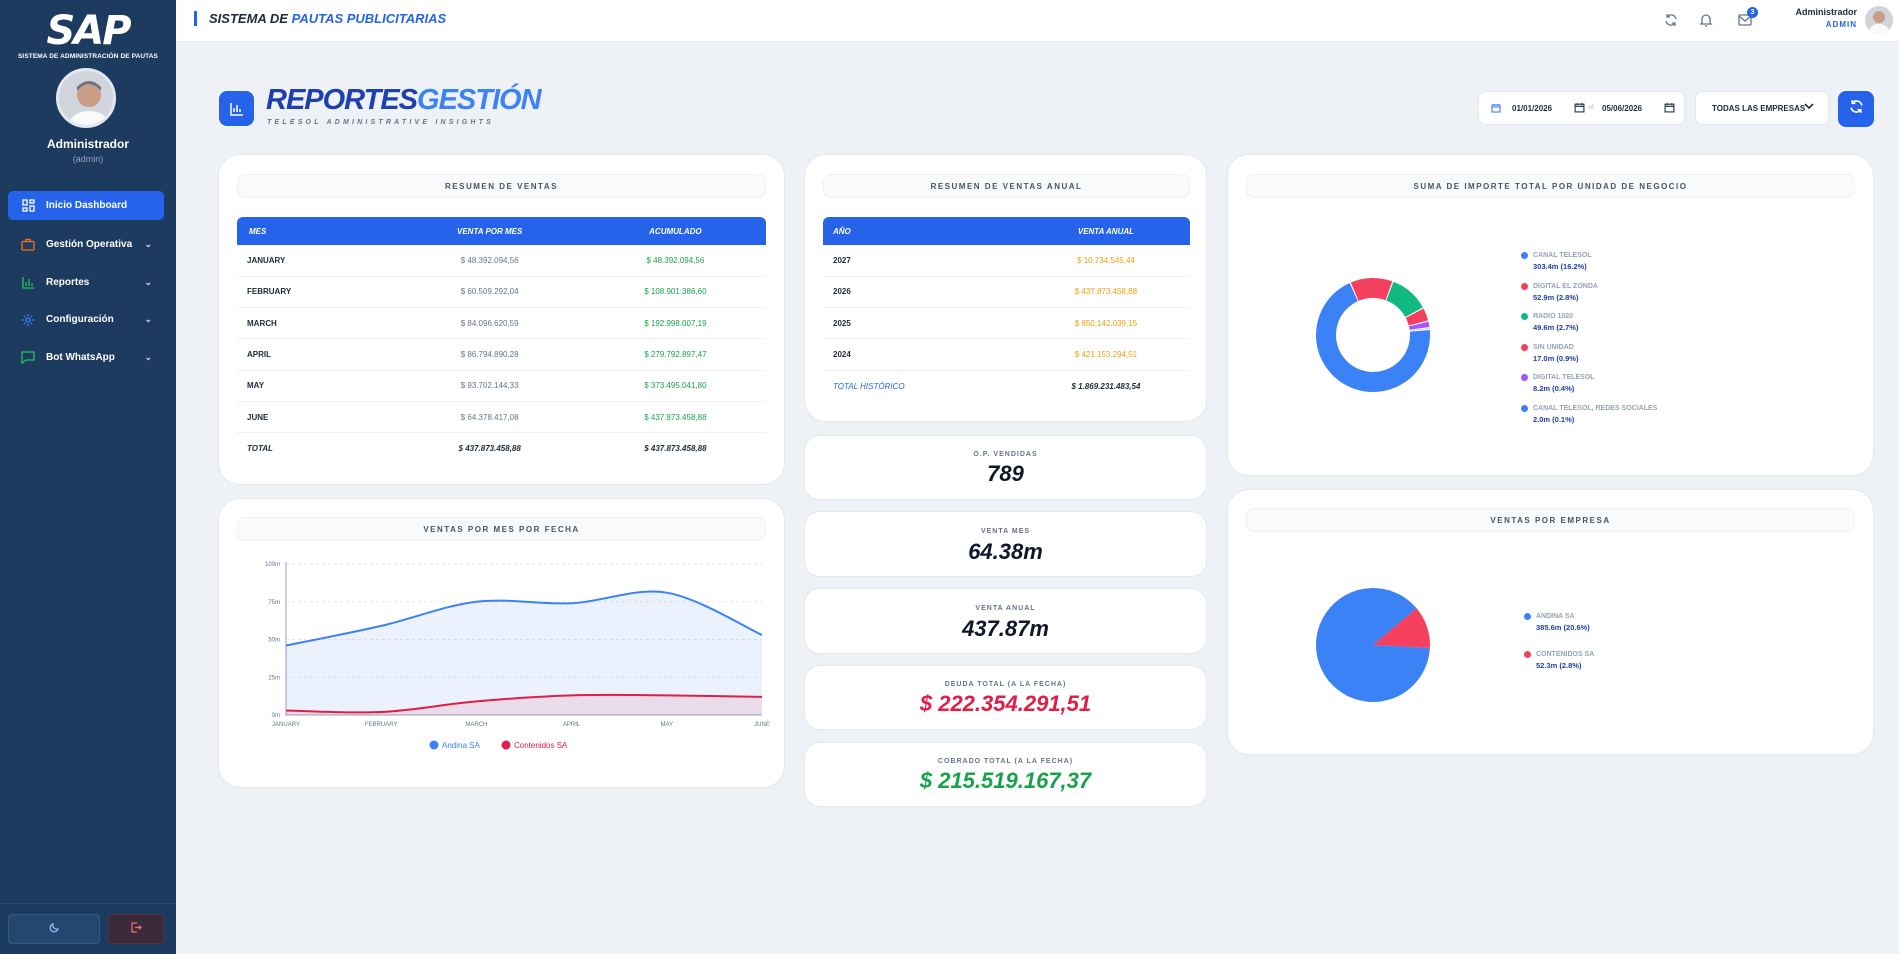 The width and height of the screenshot is (1899, 954). Describe the element at coordinates (1553, 316) in the screenshot. I see `legend-label: RADIO 1020` at that location.